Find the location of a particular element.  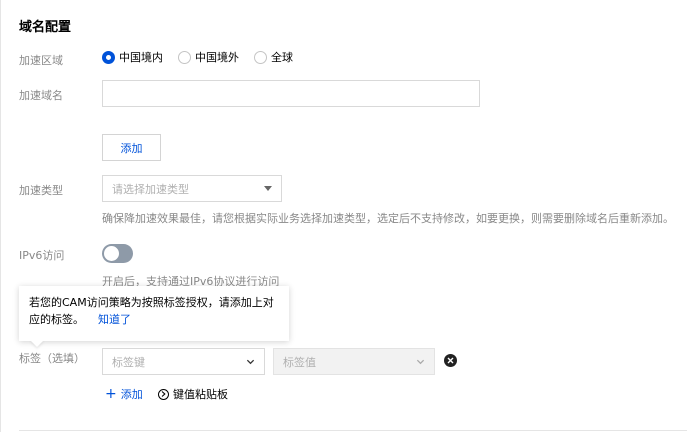

accel-domain-input is located at coordinates (291, 93).